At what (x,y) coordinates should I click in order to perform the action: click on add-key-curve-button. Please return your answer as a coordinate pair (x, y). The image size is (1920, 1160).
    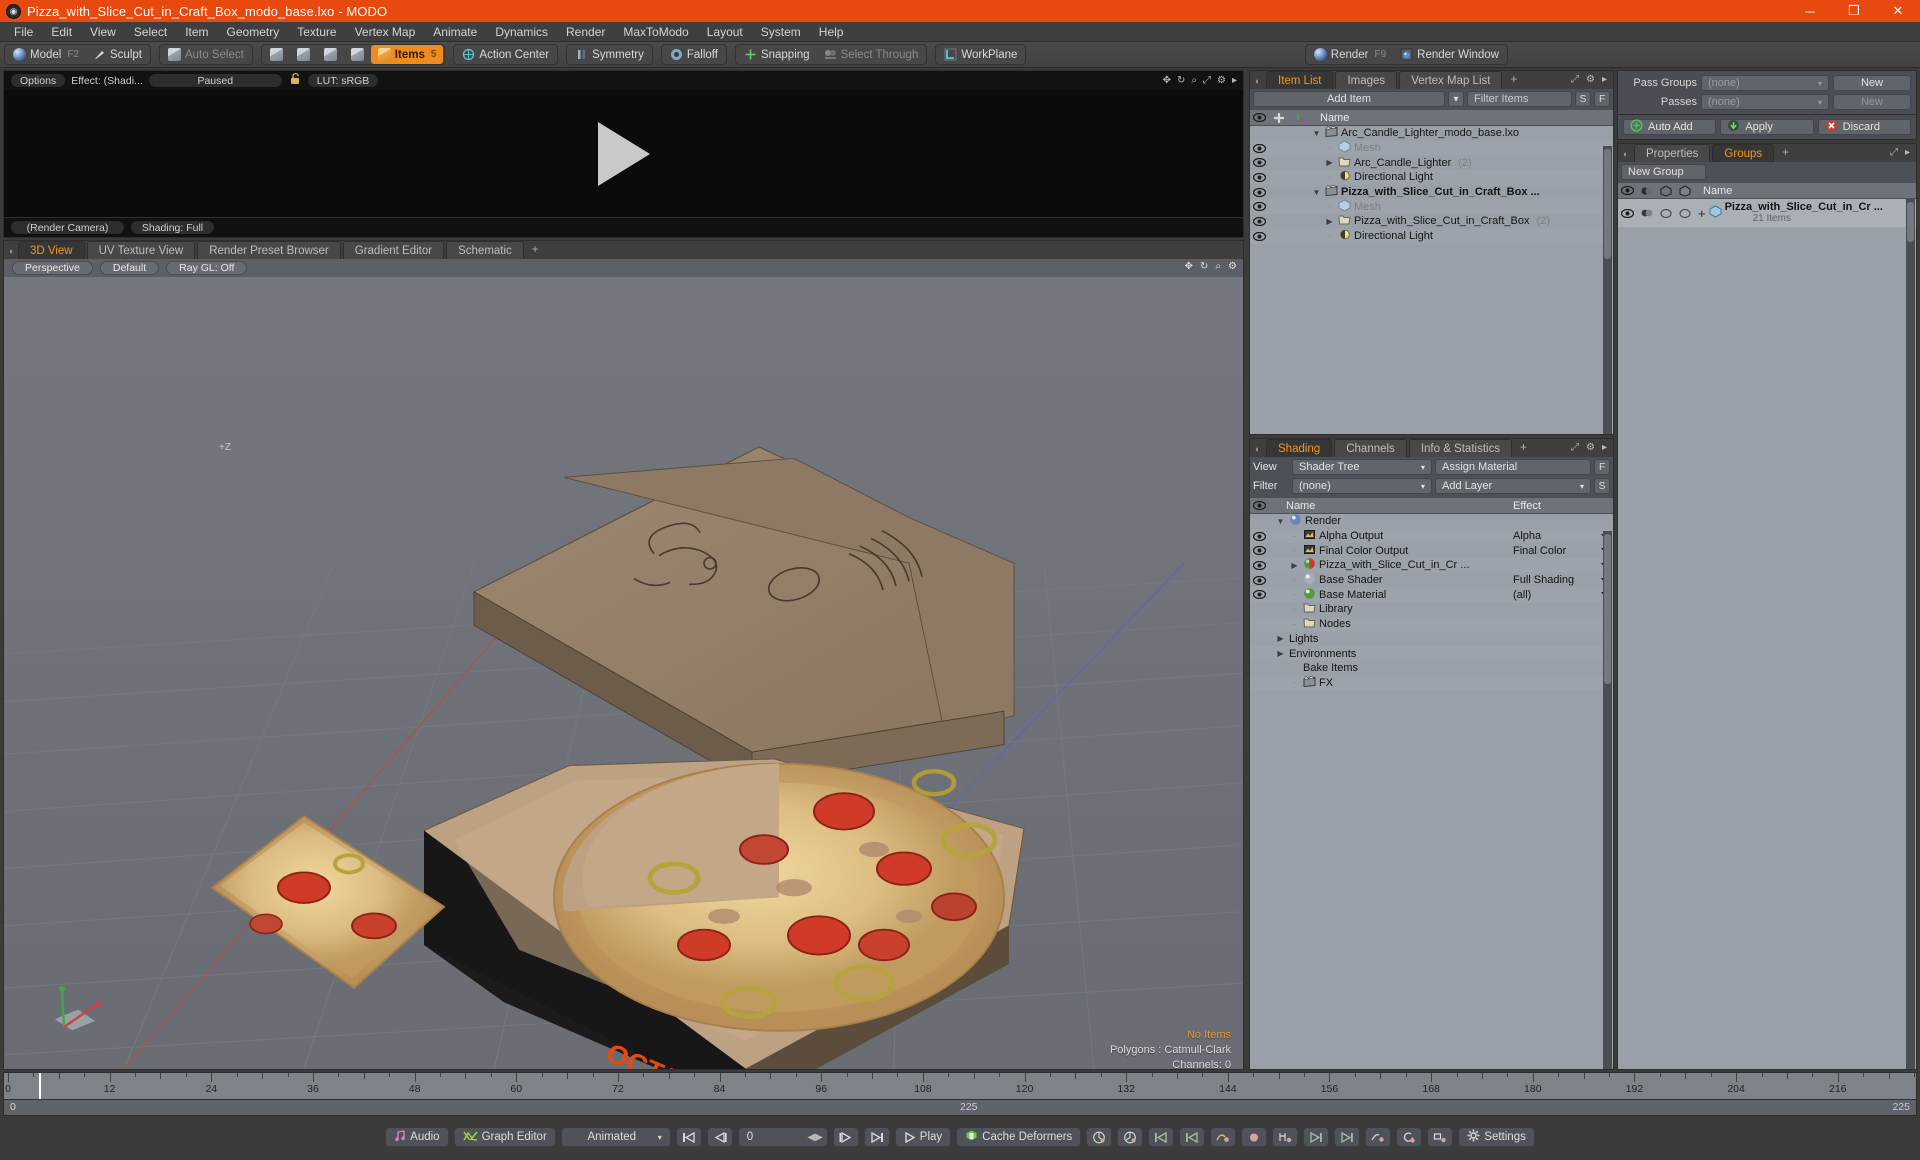
    Looking at the image, I should click on (1223, 1137).